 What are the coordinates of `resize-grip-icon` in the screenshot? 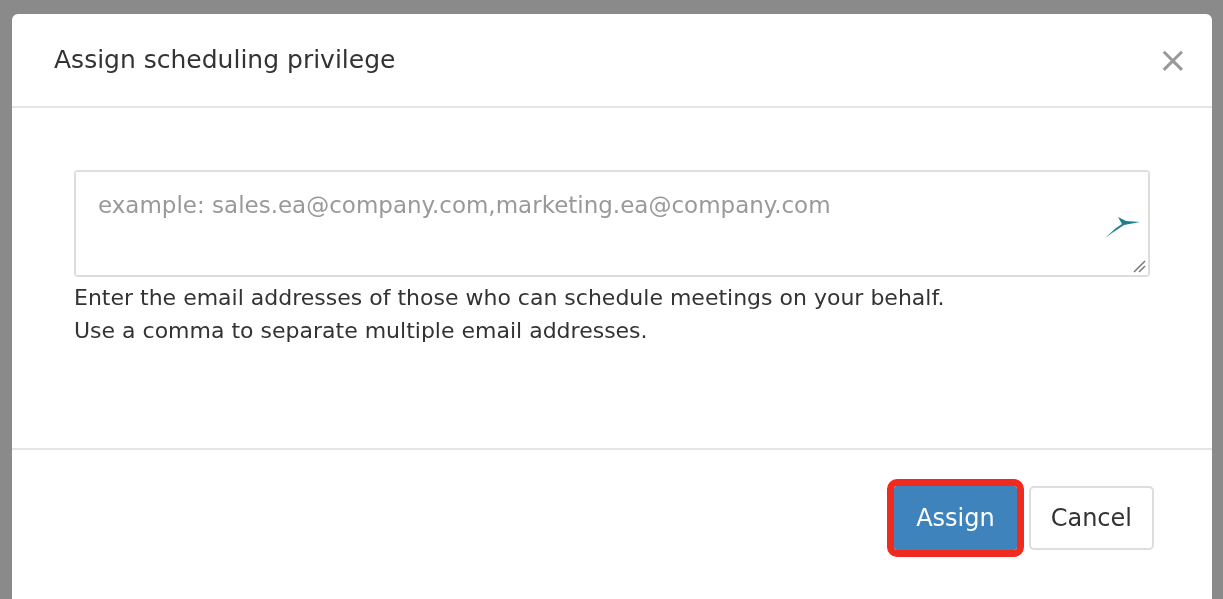 It's located at (1139, 266).